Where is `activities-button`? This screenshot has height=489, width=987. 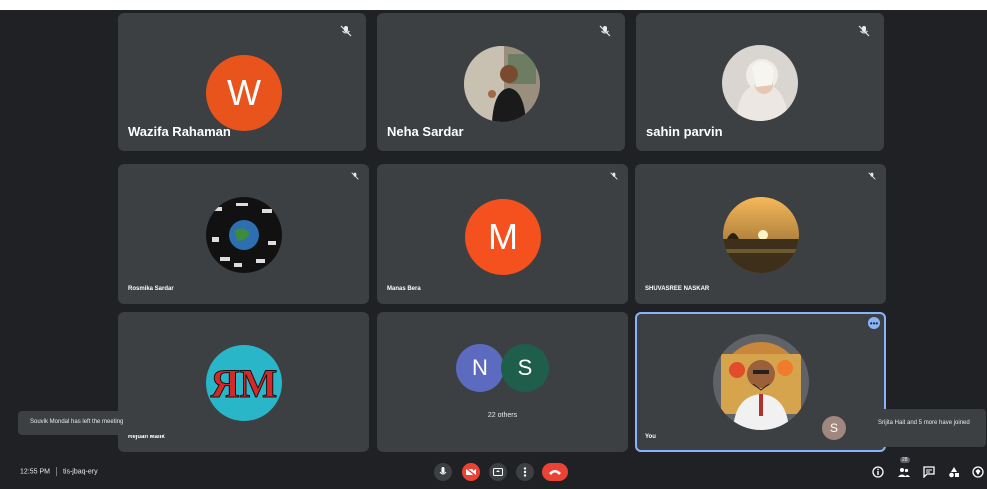 activities-button is located at coordinates (954, 472).